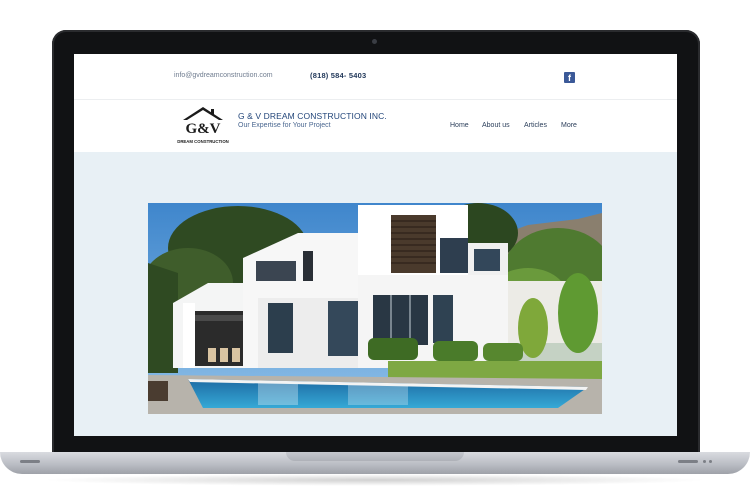  I want to click on company-tagline: Our Expertise for Your Project, so click(284, 125).